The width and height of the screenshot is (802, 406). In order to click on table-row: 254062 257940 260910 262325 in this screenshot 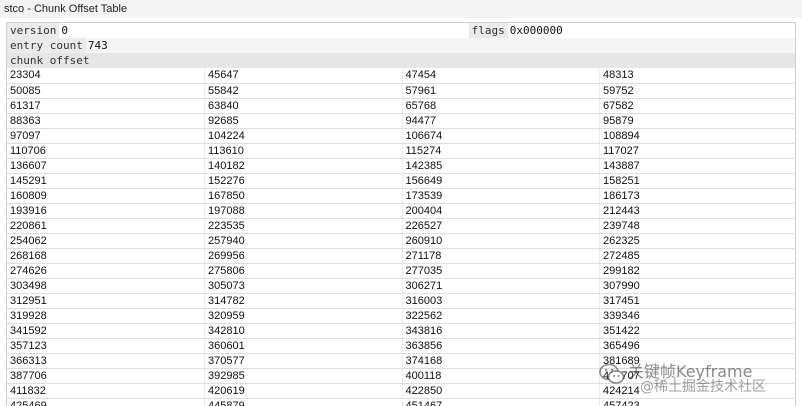, I will do `click(401, 241)`.